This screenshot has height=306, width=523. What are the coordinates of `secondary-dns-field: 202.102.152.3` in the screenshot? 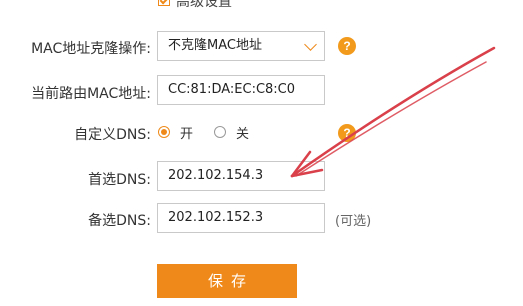 It's located at (241, 218).